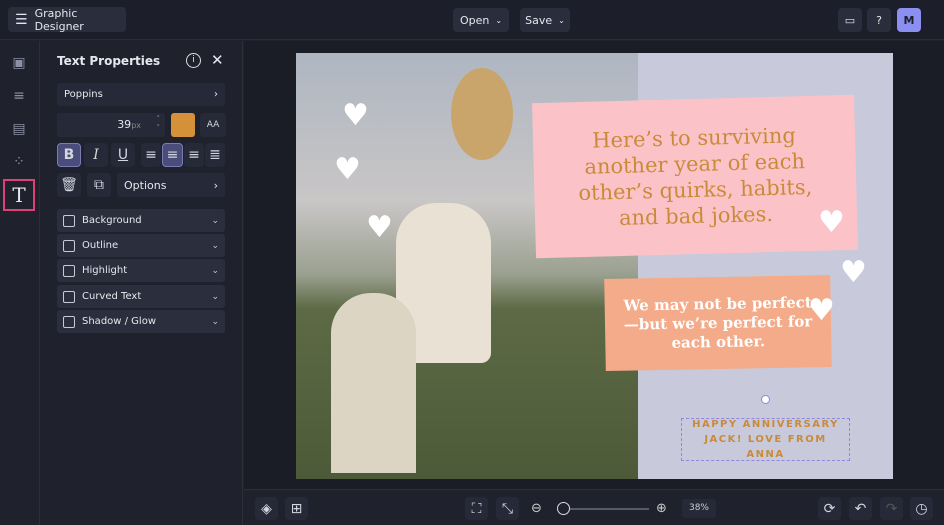 This screenshot has width=944, height=525. I want to click on accordion-label: Curved Text, so click(112, 296).